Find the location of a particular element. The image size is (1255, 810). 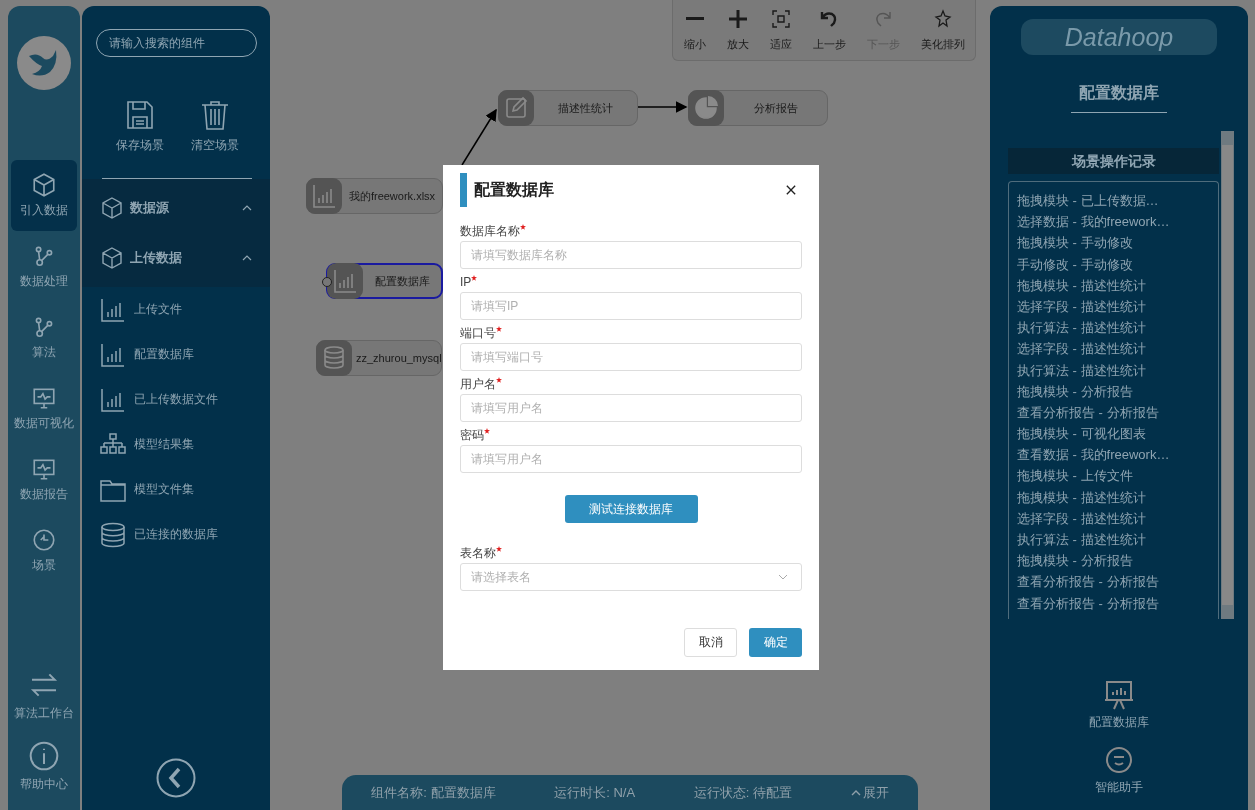

title-accent-bar is located at coordinates (463, 190).